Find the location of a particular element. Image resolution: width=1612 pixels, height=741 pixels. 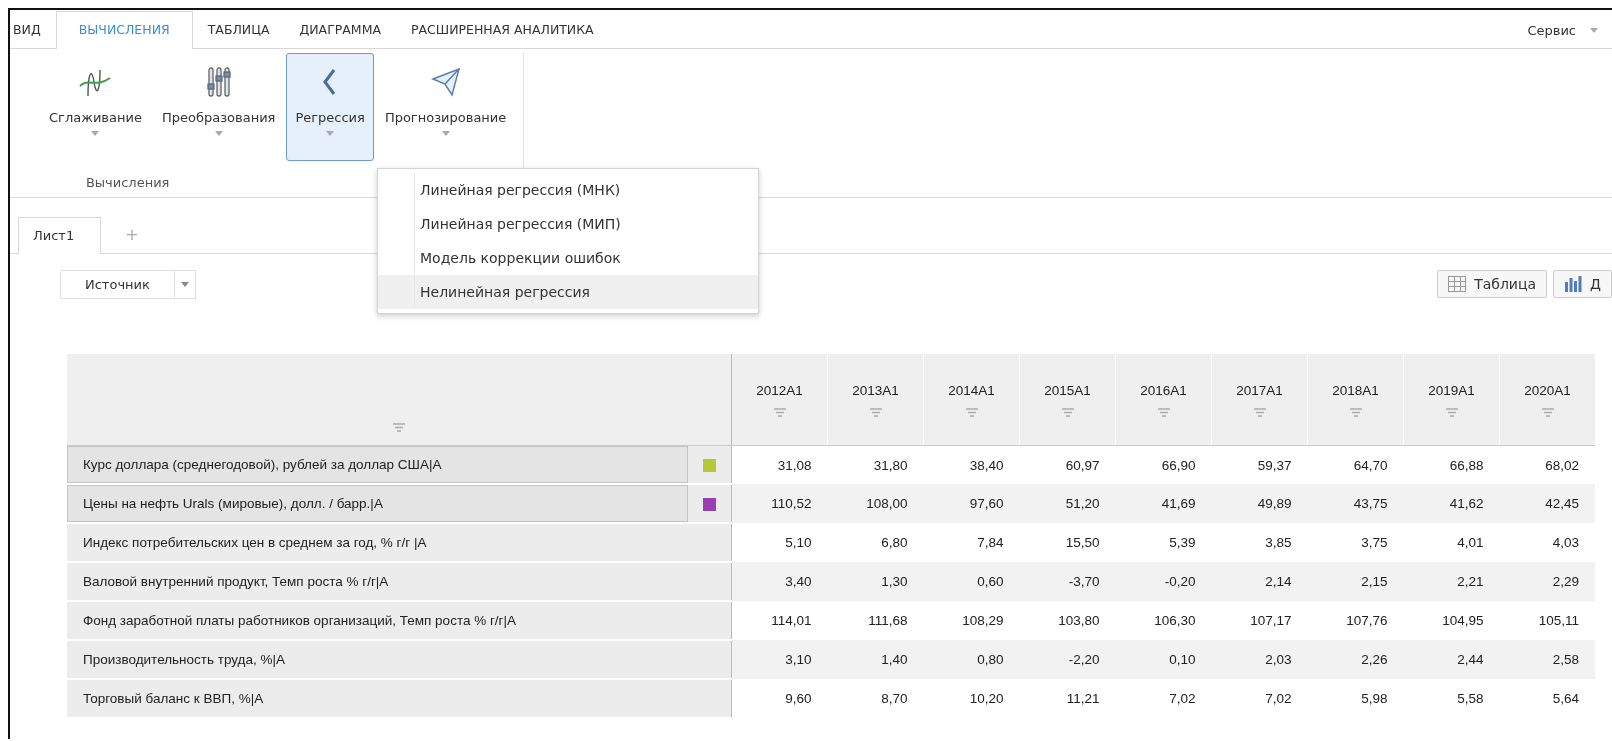

row-label: Валовой внутренний продукт, Темп роста % г/г|A is located at coordinates (377, 581).